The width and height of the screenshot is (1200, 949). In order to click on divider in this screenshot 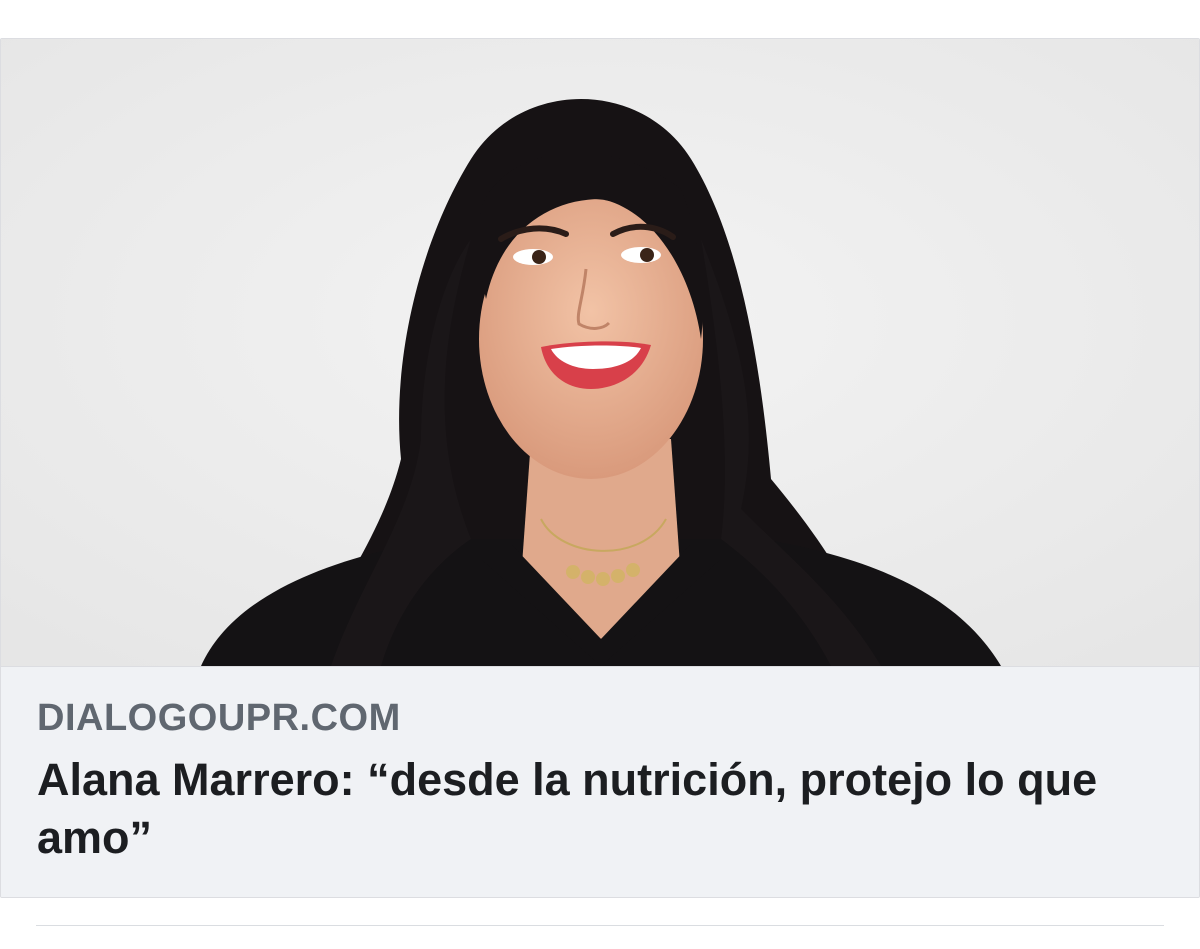, I will do `click(600, 925)`.